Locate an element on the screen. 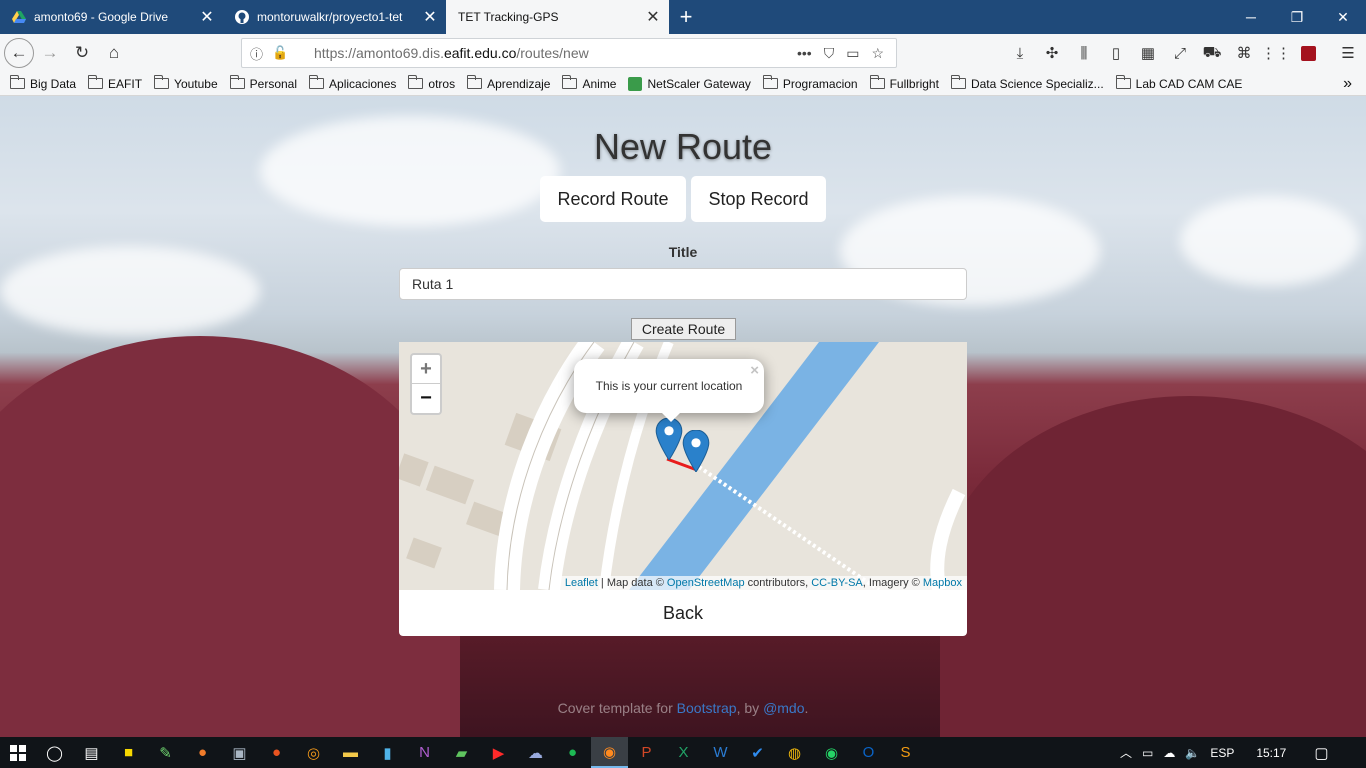 The width and height of the screenshot is (1366, 768). sticky-notes-icon: ■ is located at coordinates (128, 752).